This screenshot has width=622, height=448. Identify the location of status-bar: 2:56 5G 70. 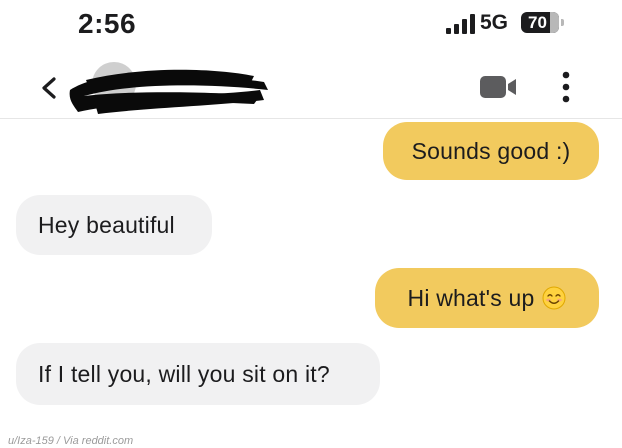
(311, 28).